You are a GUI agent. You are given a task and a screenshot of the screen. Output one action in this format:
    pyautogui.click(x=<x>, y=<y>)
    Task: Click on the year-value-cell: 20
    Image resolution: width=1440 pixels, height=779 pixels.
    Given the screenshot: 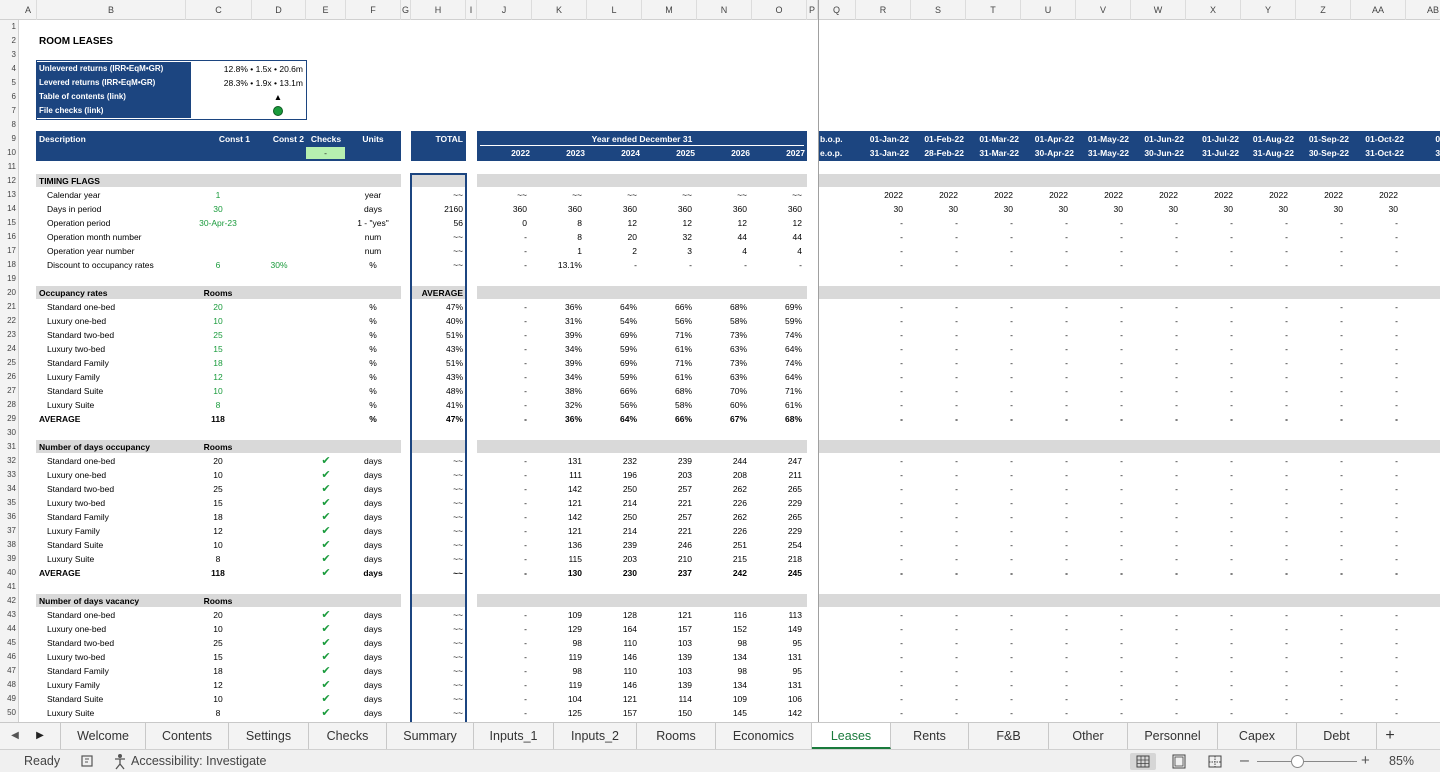 What is the action you would take?
    pyautogui.click(x=612, y=237)
    